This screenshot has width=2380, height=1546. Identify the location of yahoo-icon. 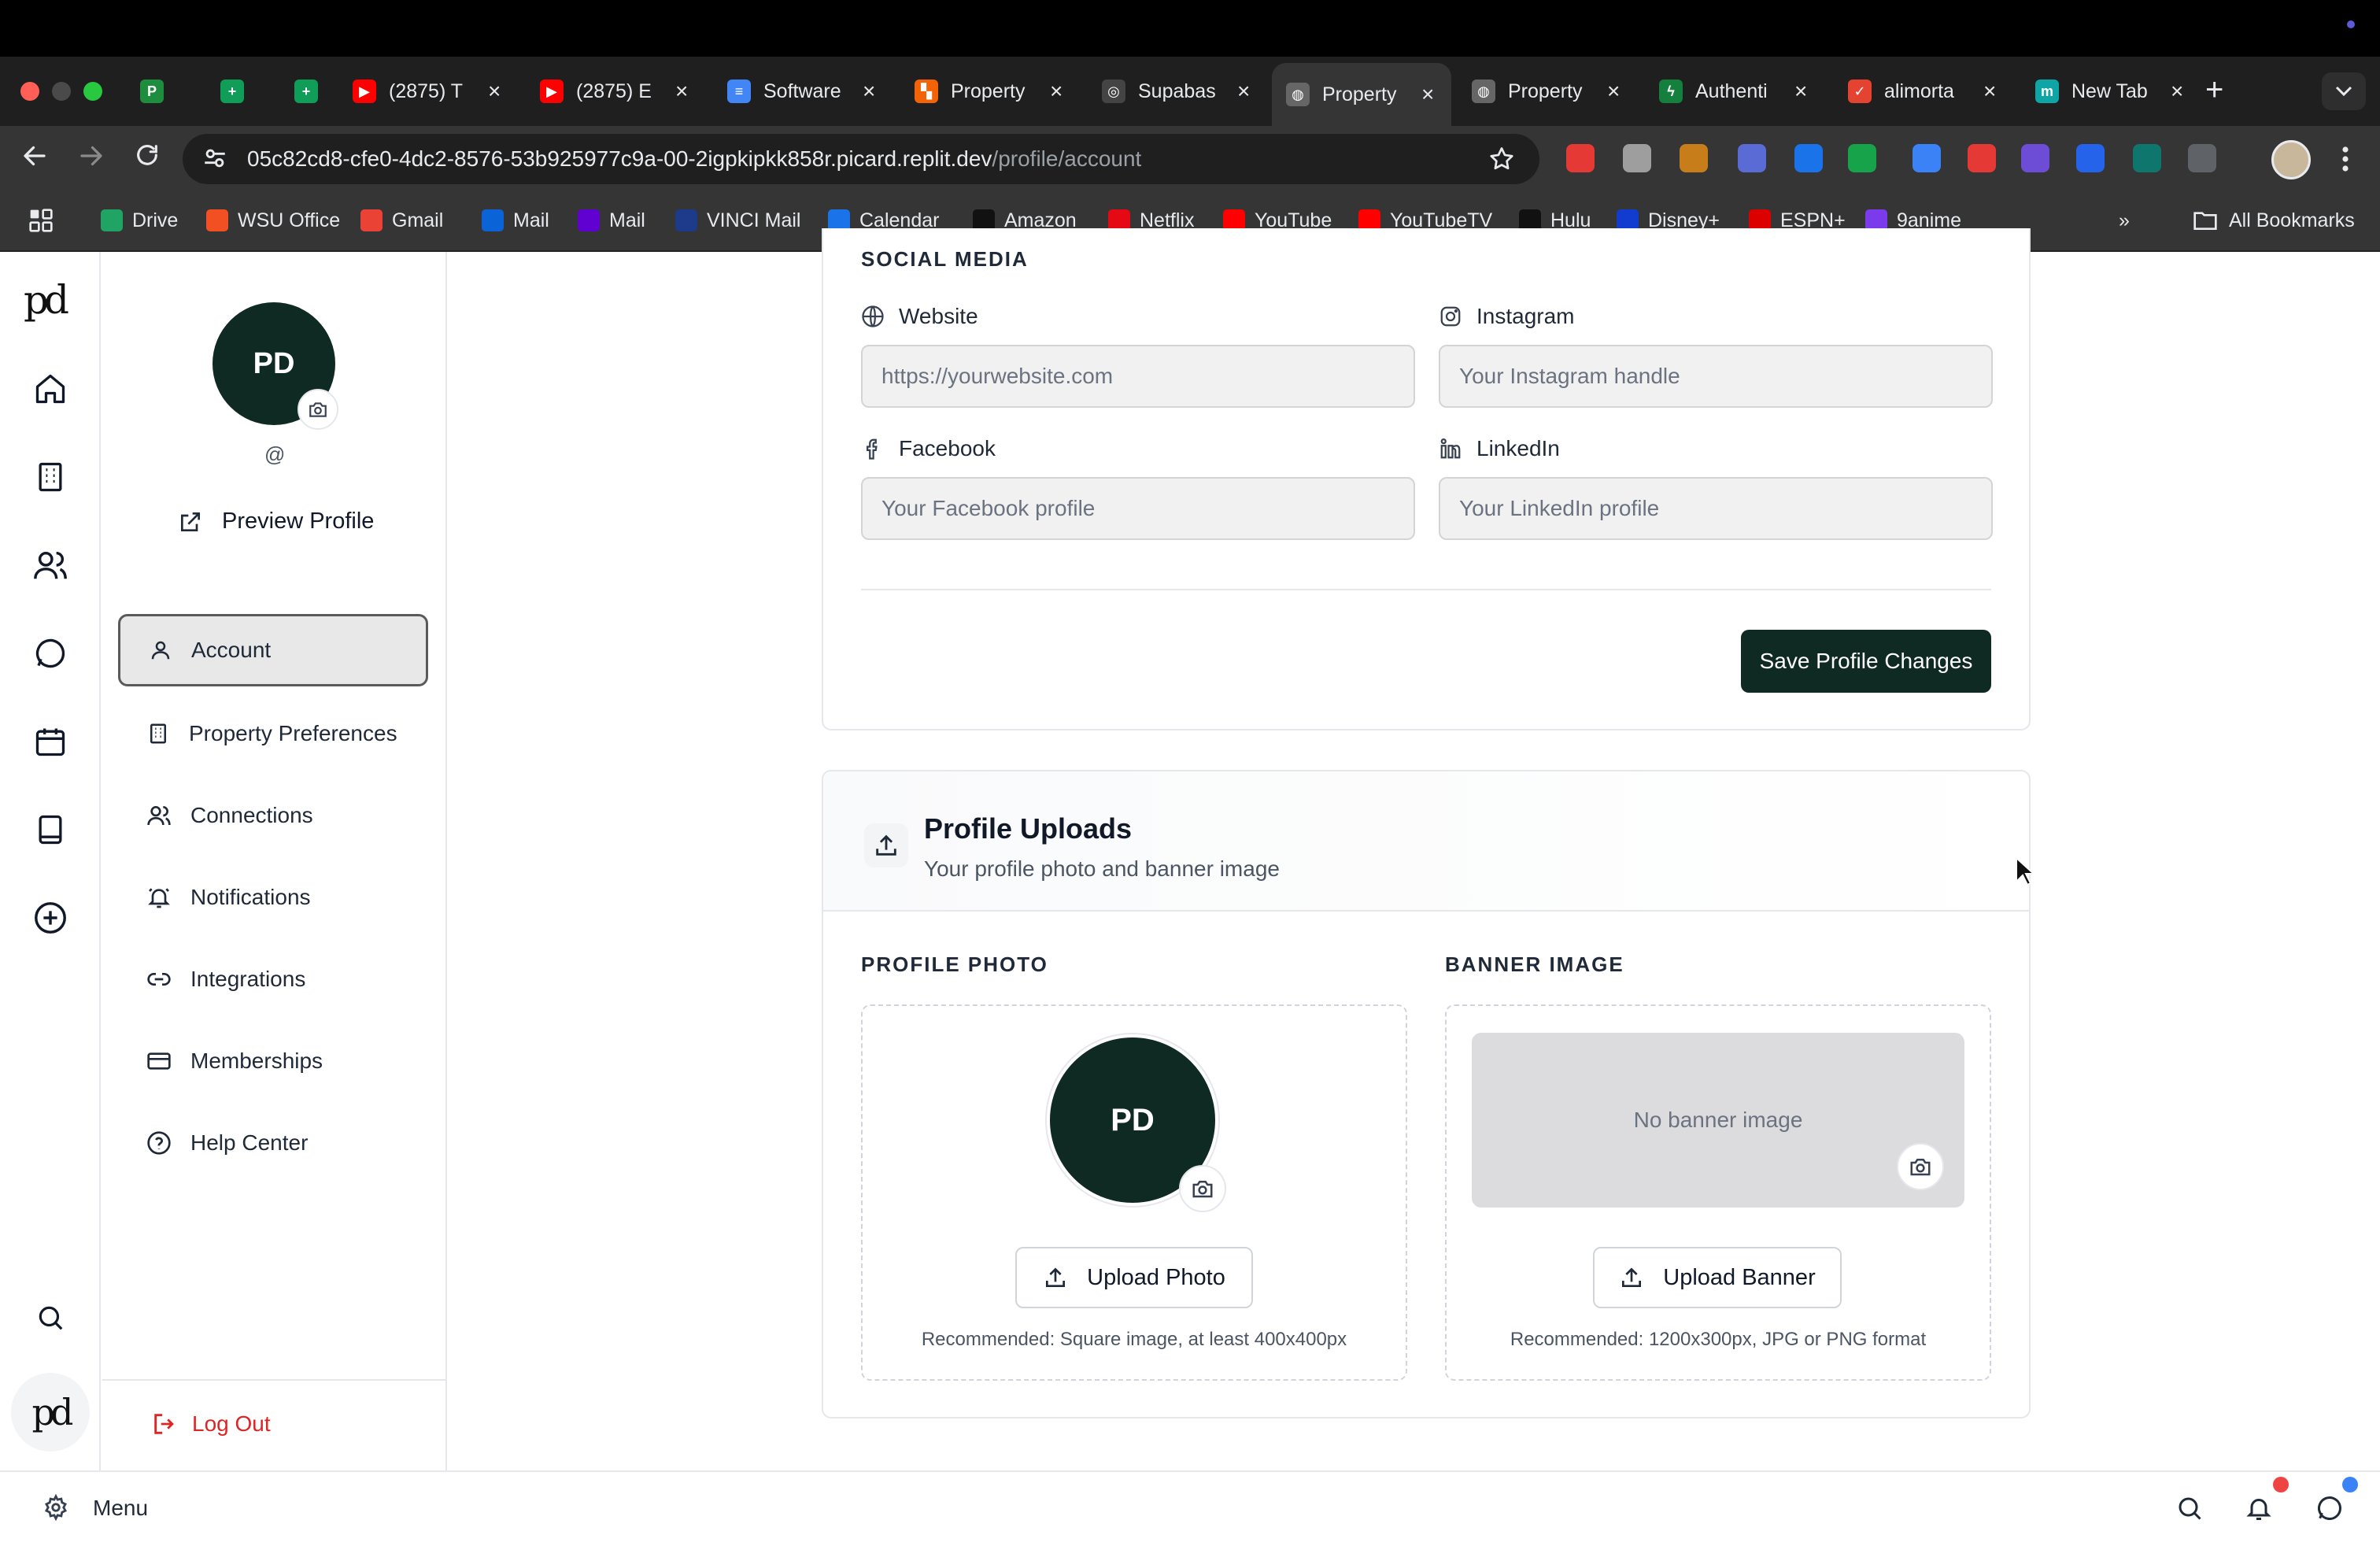
(589, 220).